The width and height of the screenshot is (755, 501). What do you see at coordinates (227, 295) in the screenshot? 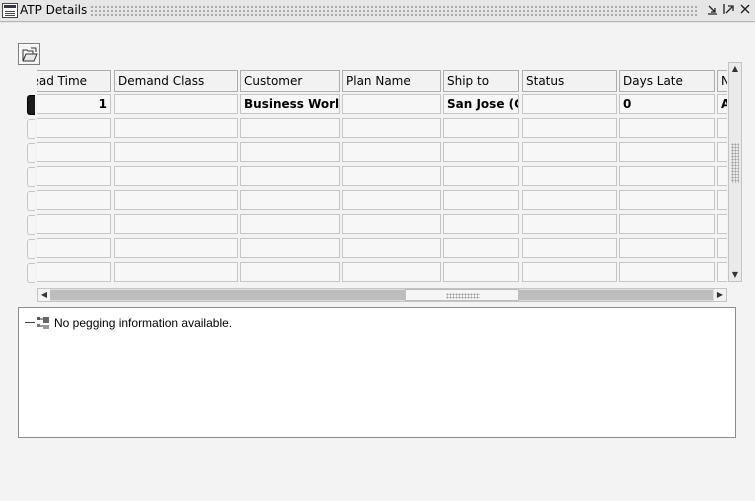
I see `scroll-track-left` at bounding box center [227, 295].